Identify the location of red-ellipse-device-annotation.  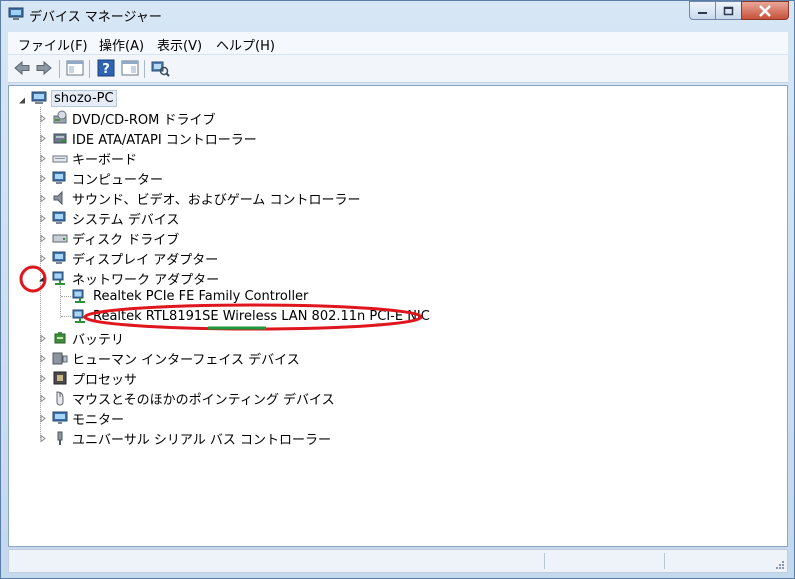
(253, 317).